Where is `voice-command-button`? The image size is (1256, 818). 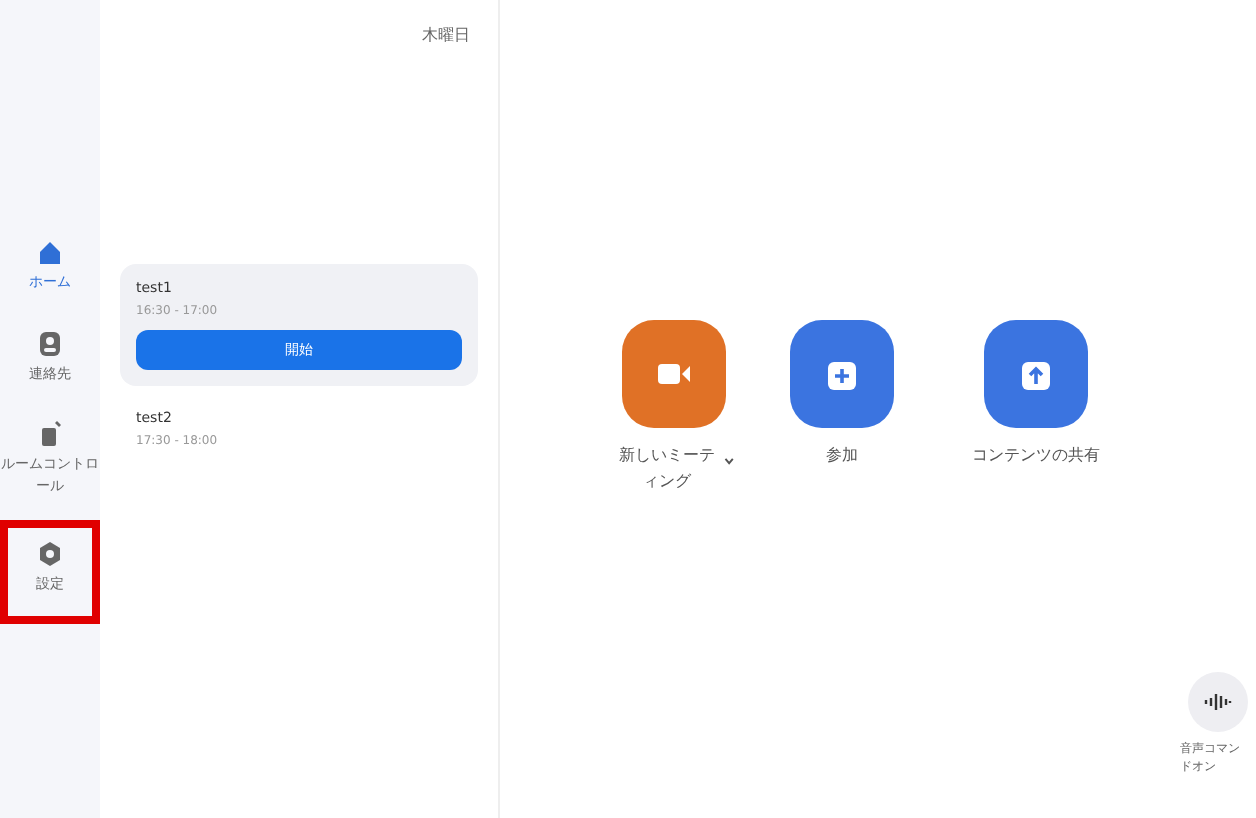
voice-command-button is located at coordinates (1218, 701).